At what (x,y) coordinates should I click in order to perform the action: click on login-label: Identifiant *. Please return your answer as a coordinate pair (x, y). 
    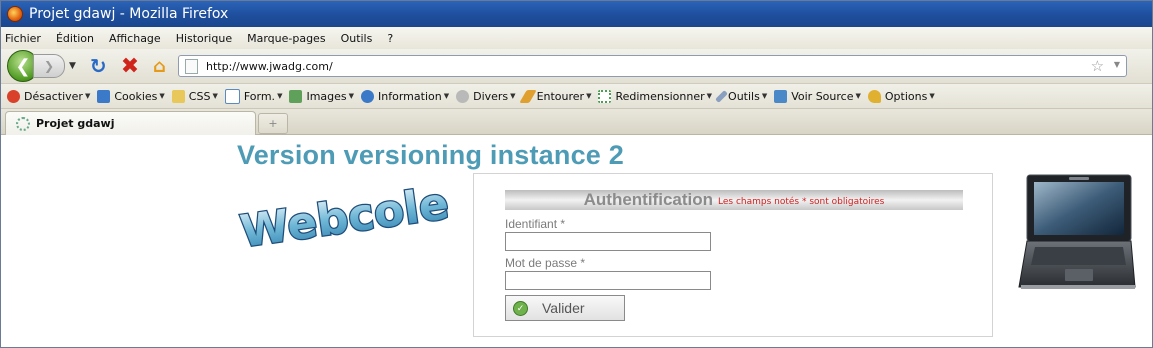
    Looking at the image, I should click on (535, 224).